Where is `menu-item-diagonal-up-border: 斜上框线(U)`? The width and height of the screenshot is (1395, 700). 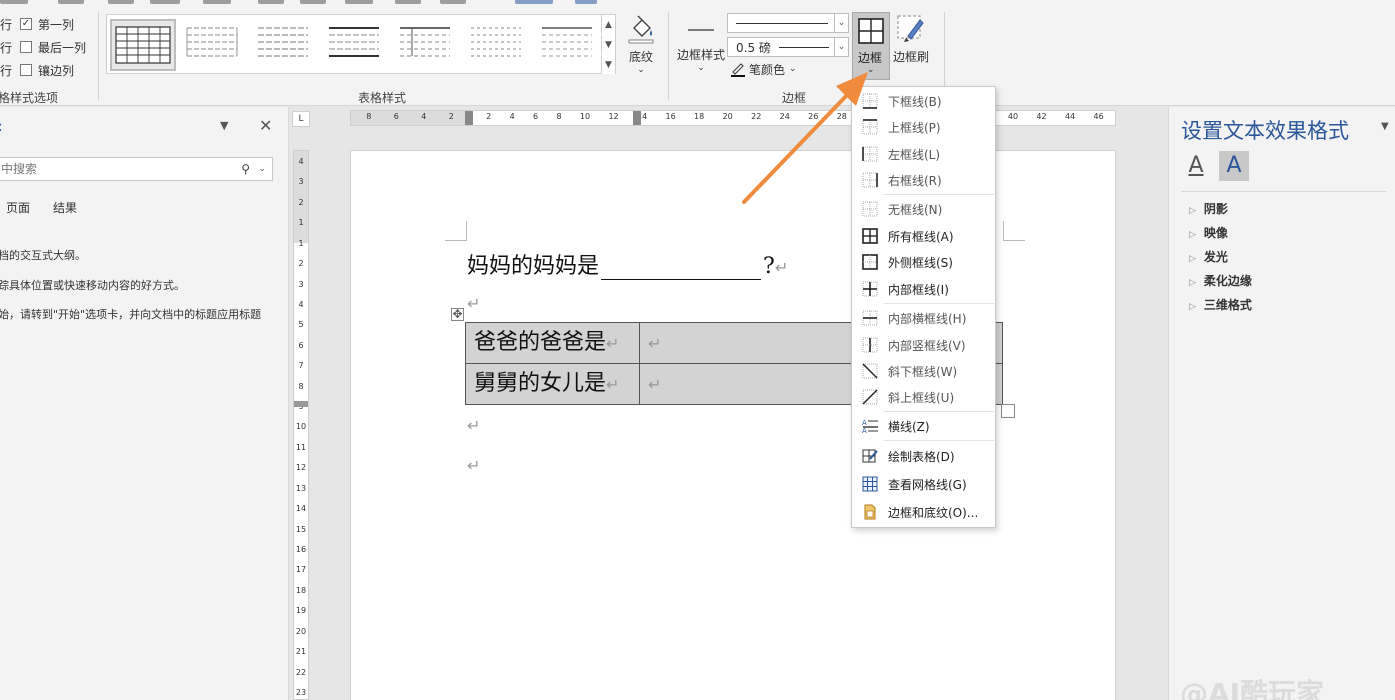
menu-item-diagonal-up-border: 斜上框线(U) is located at coordinates (923, 397).